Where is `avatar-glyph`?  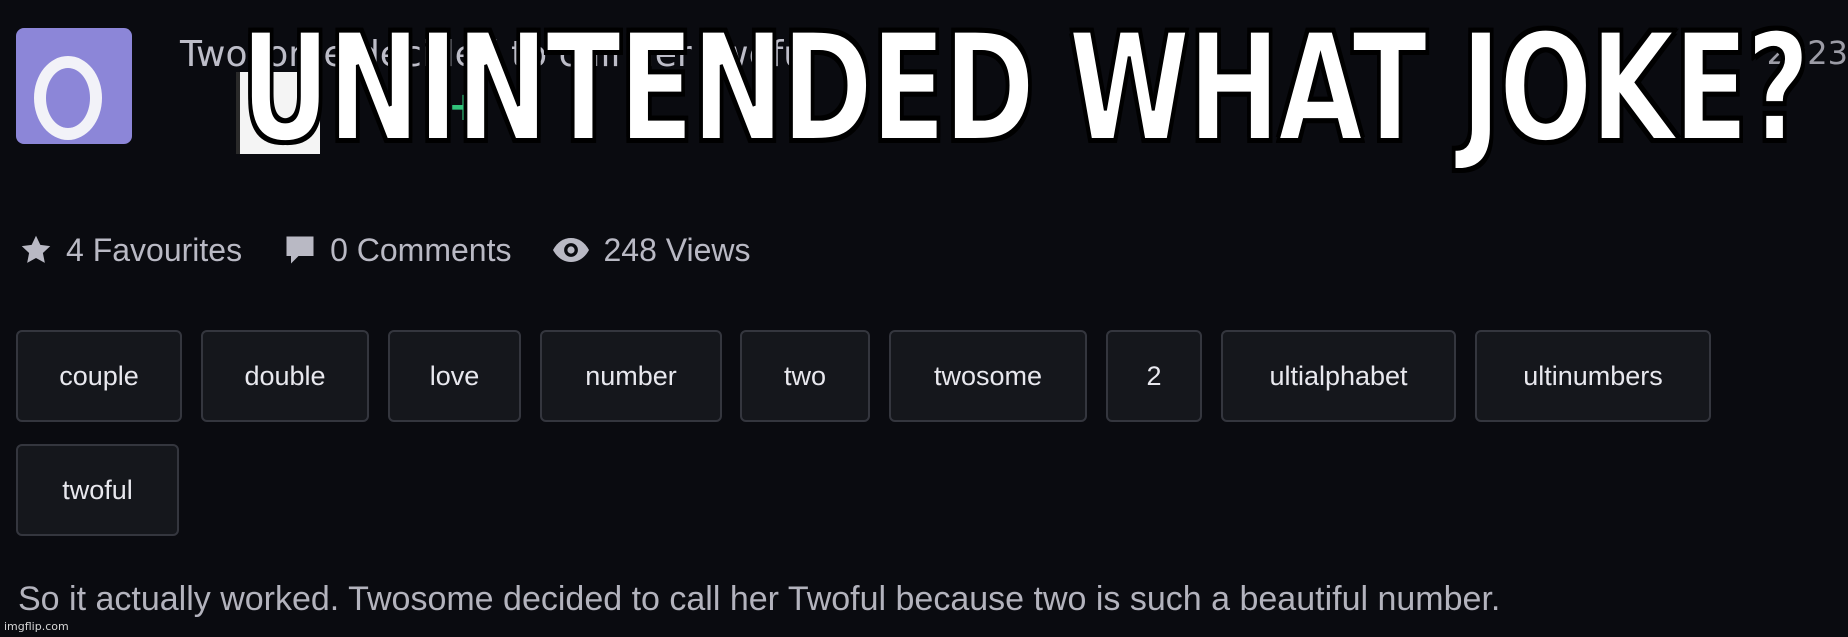 avatar-glyph is located at coordinates (68, 98).